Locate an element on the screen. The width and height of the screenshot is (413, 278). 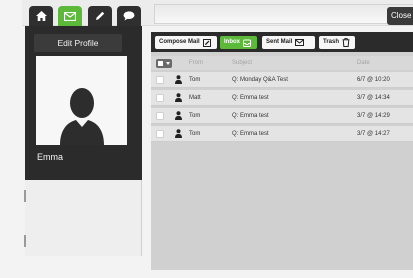
row-date: 3/7 @ 14:29 is located at coordinates (373, 116).